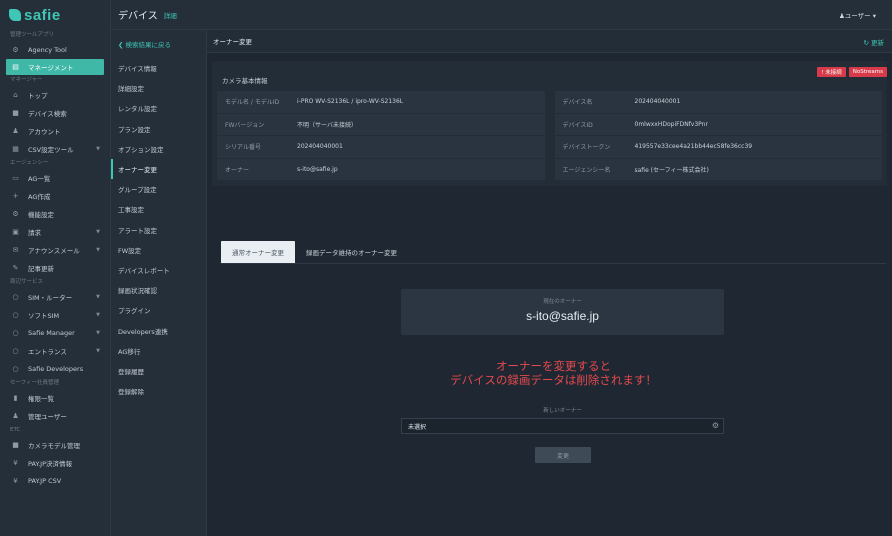 The image size is (892, 536). What do you see at coordinates (158, 189) in the screenshot?
I see `subnav-item: グループ設定` at bounding box center [158, 189].